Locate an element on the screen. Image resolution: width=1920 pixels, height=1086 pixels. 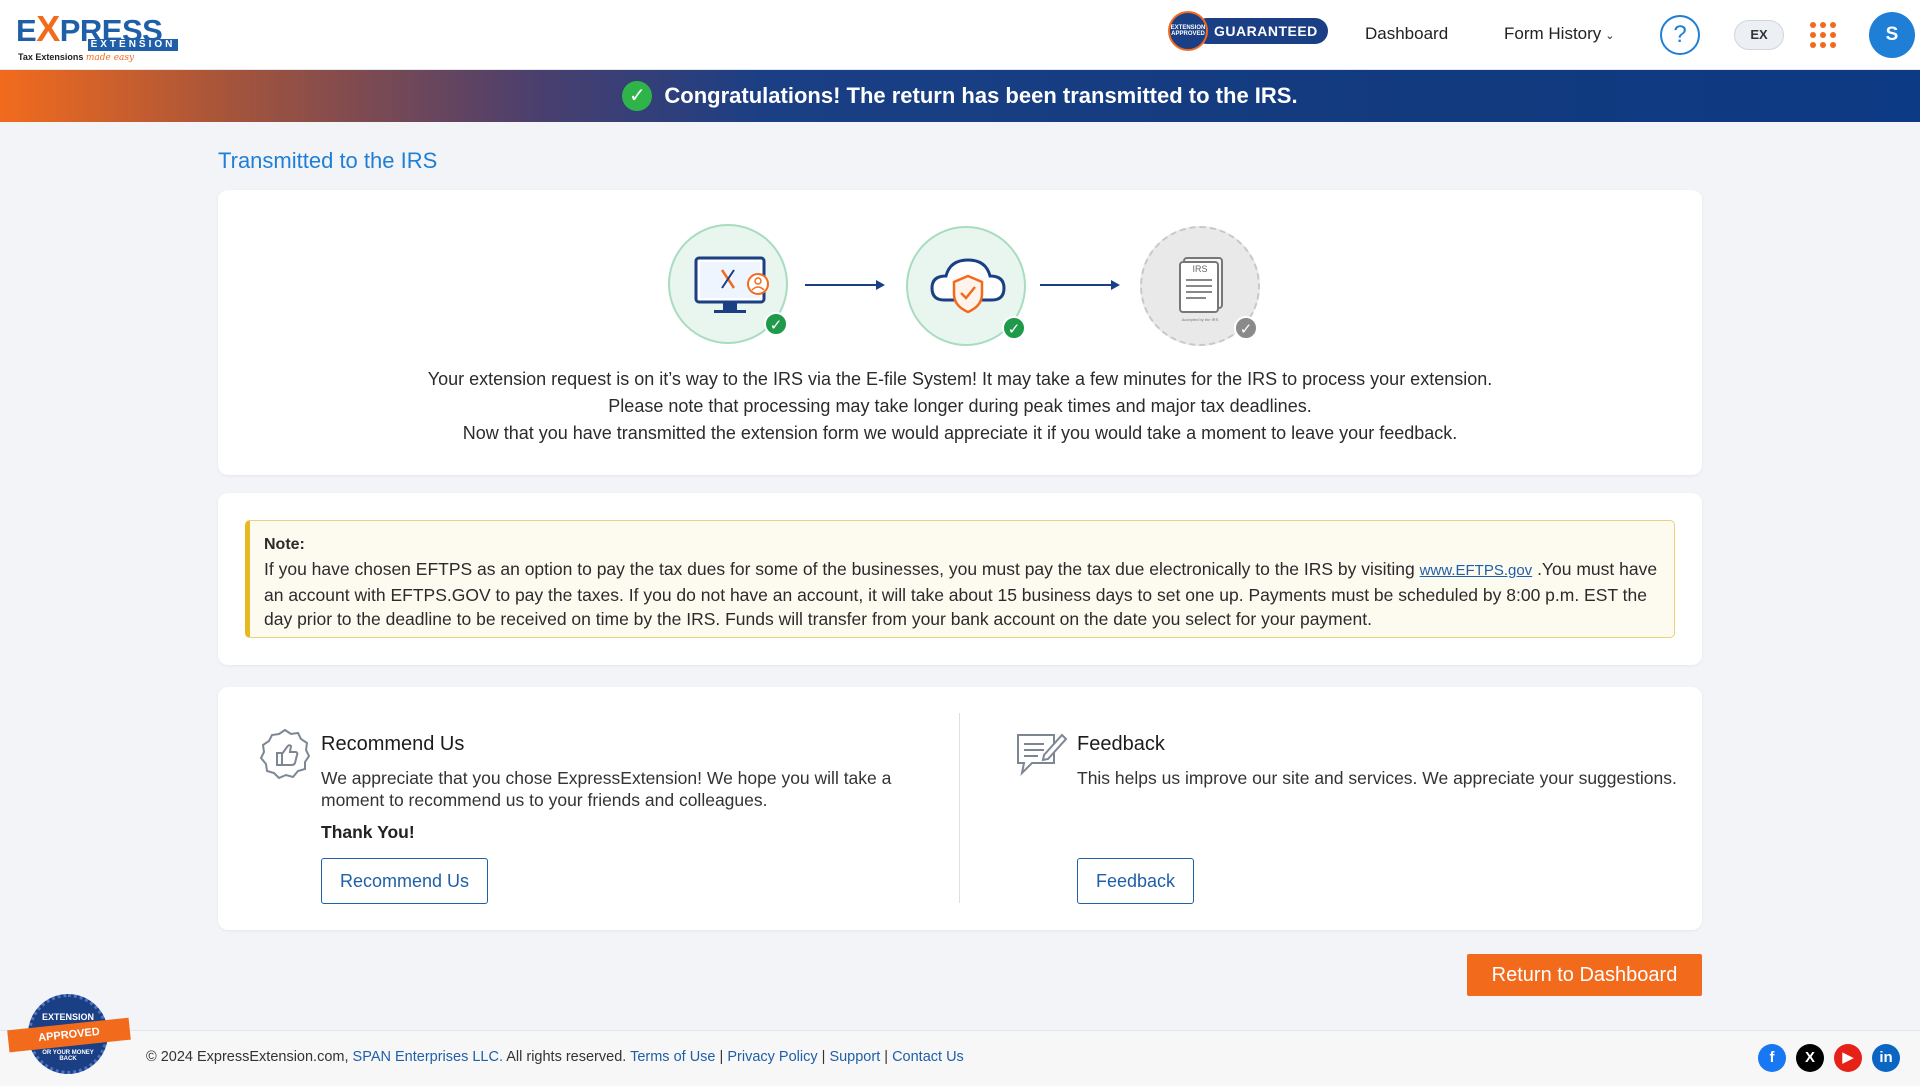
ex-cloud-icon: EX is located at coordinates (1759, 35).